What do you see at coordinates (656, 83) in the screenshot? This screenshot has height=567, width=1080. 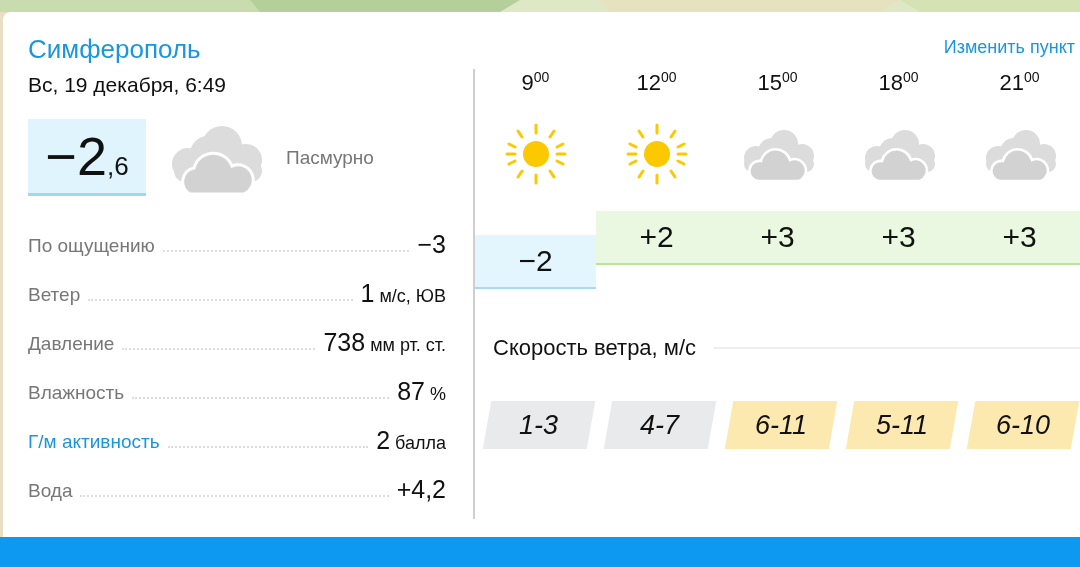 I see `hour-label: 12$^{00}$` at bounding box center [656, 83].